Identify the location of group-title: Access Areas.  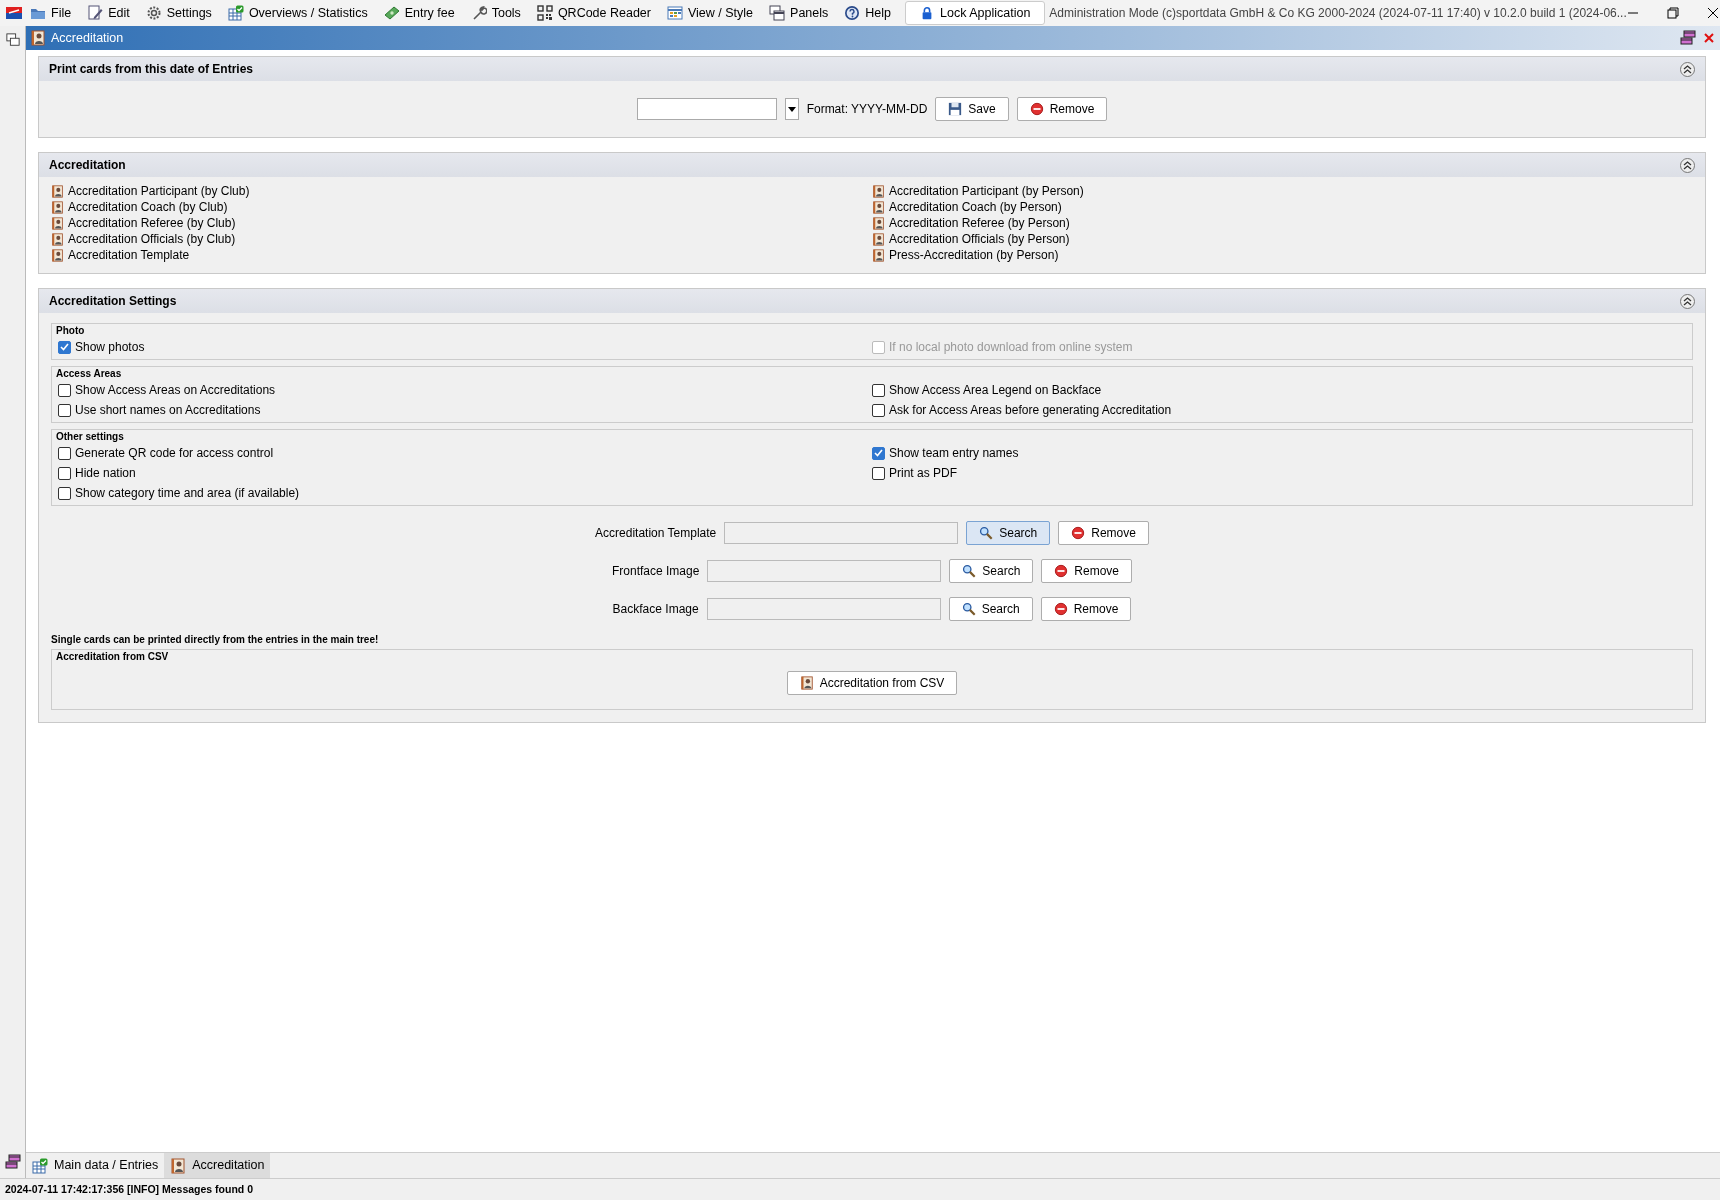
(89, 373).